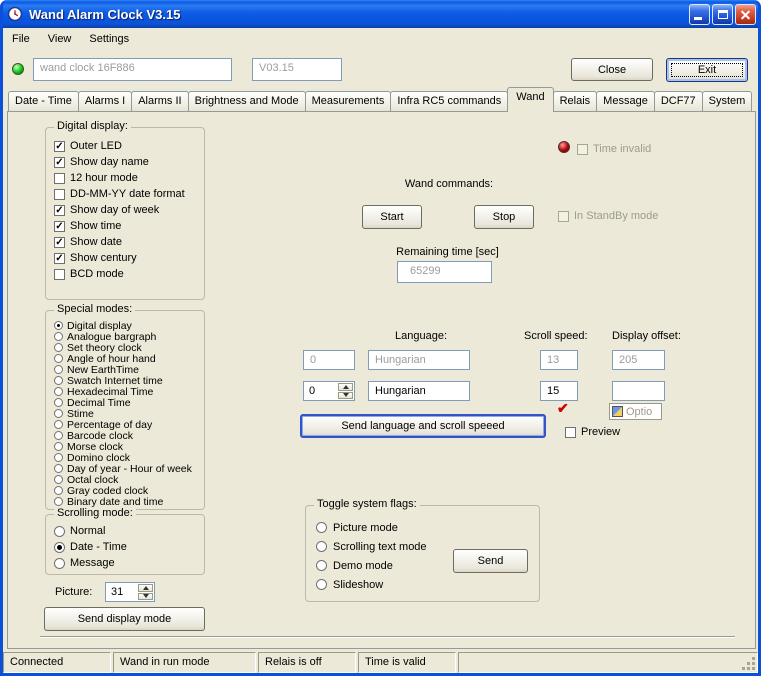  What do you see at coordinates (125, 425) in the screenshot?
I see `radio-percentage-of-day: Percentage of day` at bounding box center [125, 425].